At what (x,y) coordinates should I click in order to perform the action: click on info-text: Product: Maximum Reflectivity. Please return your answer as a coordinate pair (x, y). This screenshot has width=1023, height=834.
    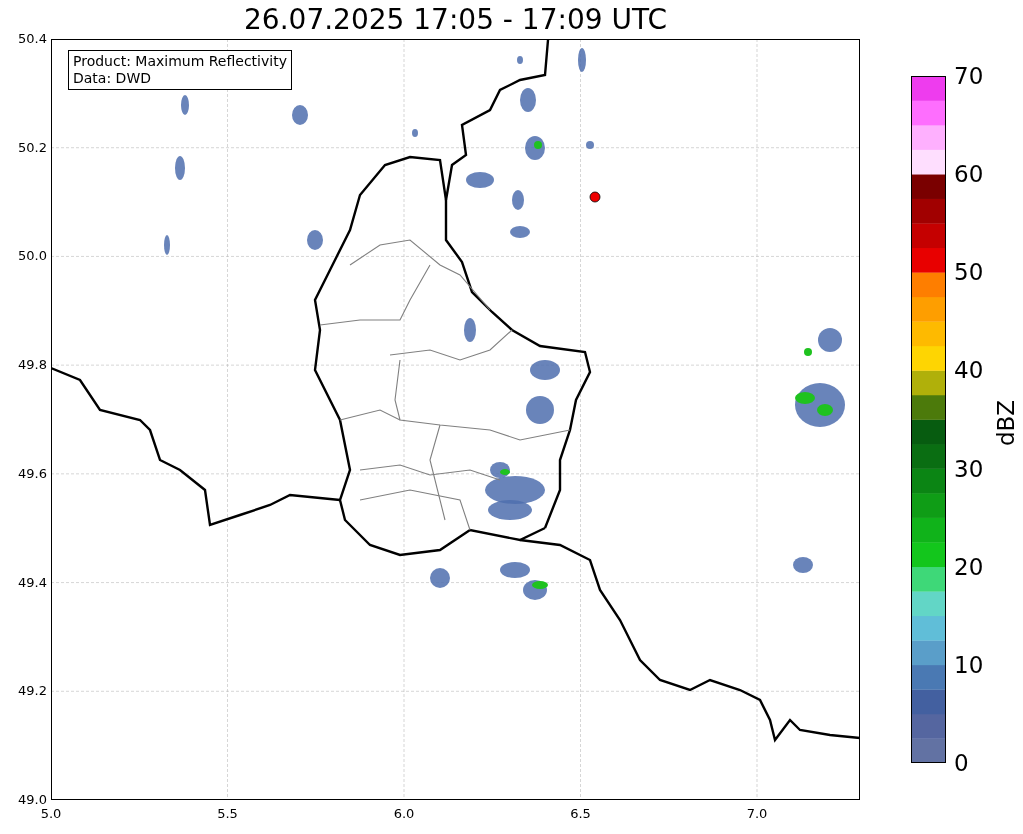
    Looking at the image, I should click on (180, 61).